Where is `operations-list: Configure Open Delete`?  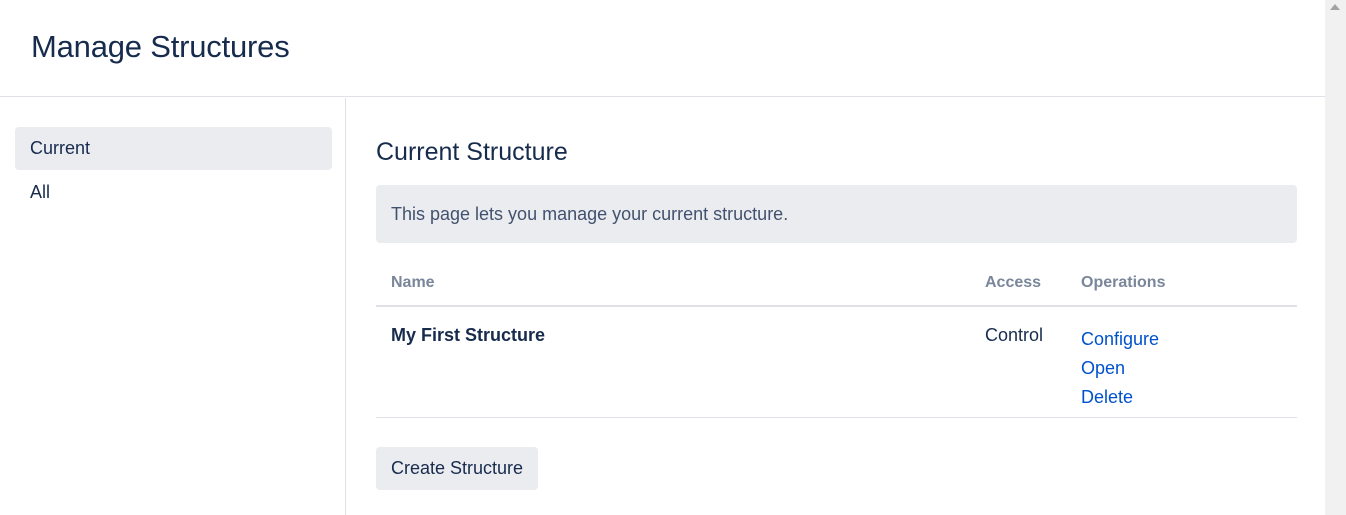
operations-list: Configure Open Delete is located at coordinates (1120, 368).